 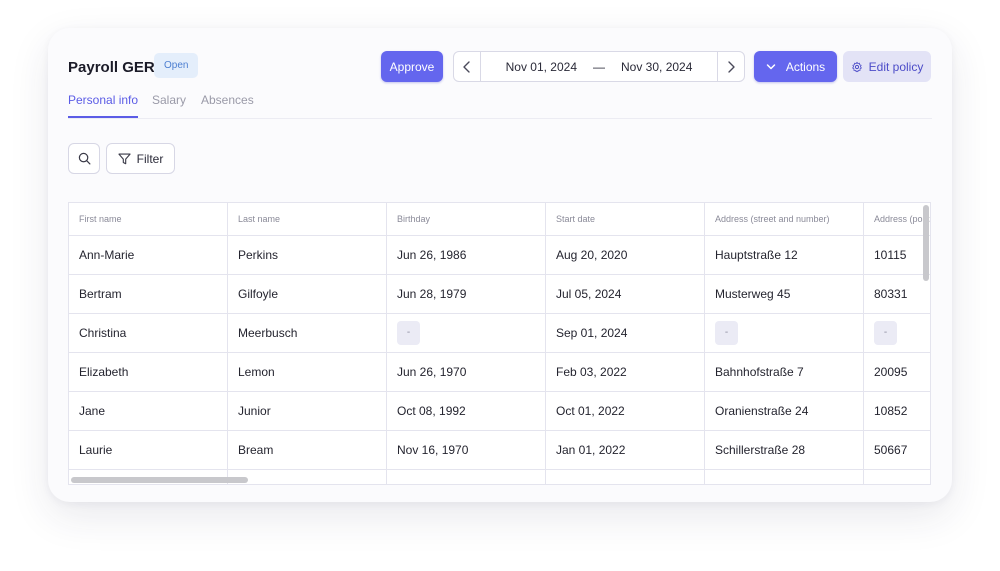 I want to click on table-cell: 10852, so click(x=897, y=411).